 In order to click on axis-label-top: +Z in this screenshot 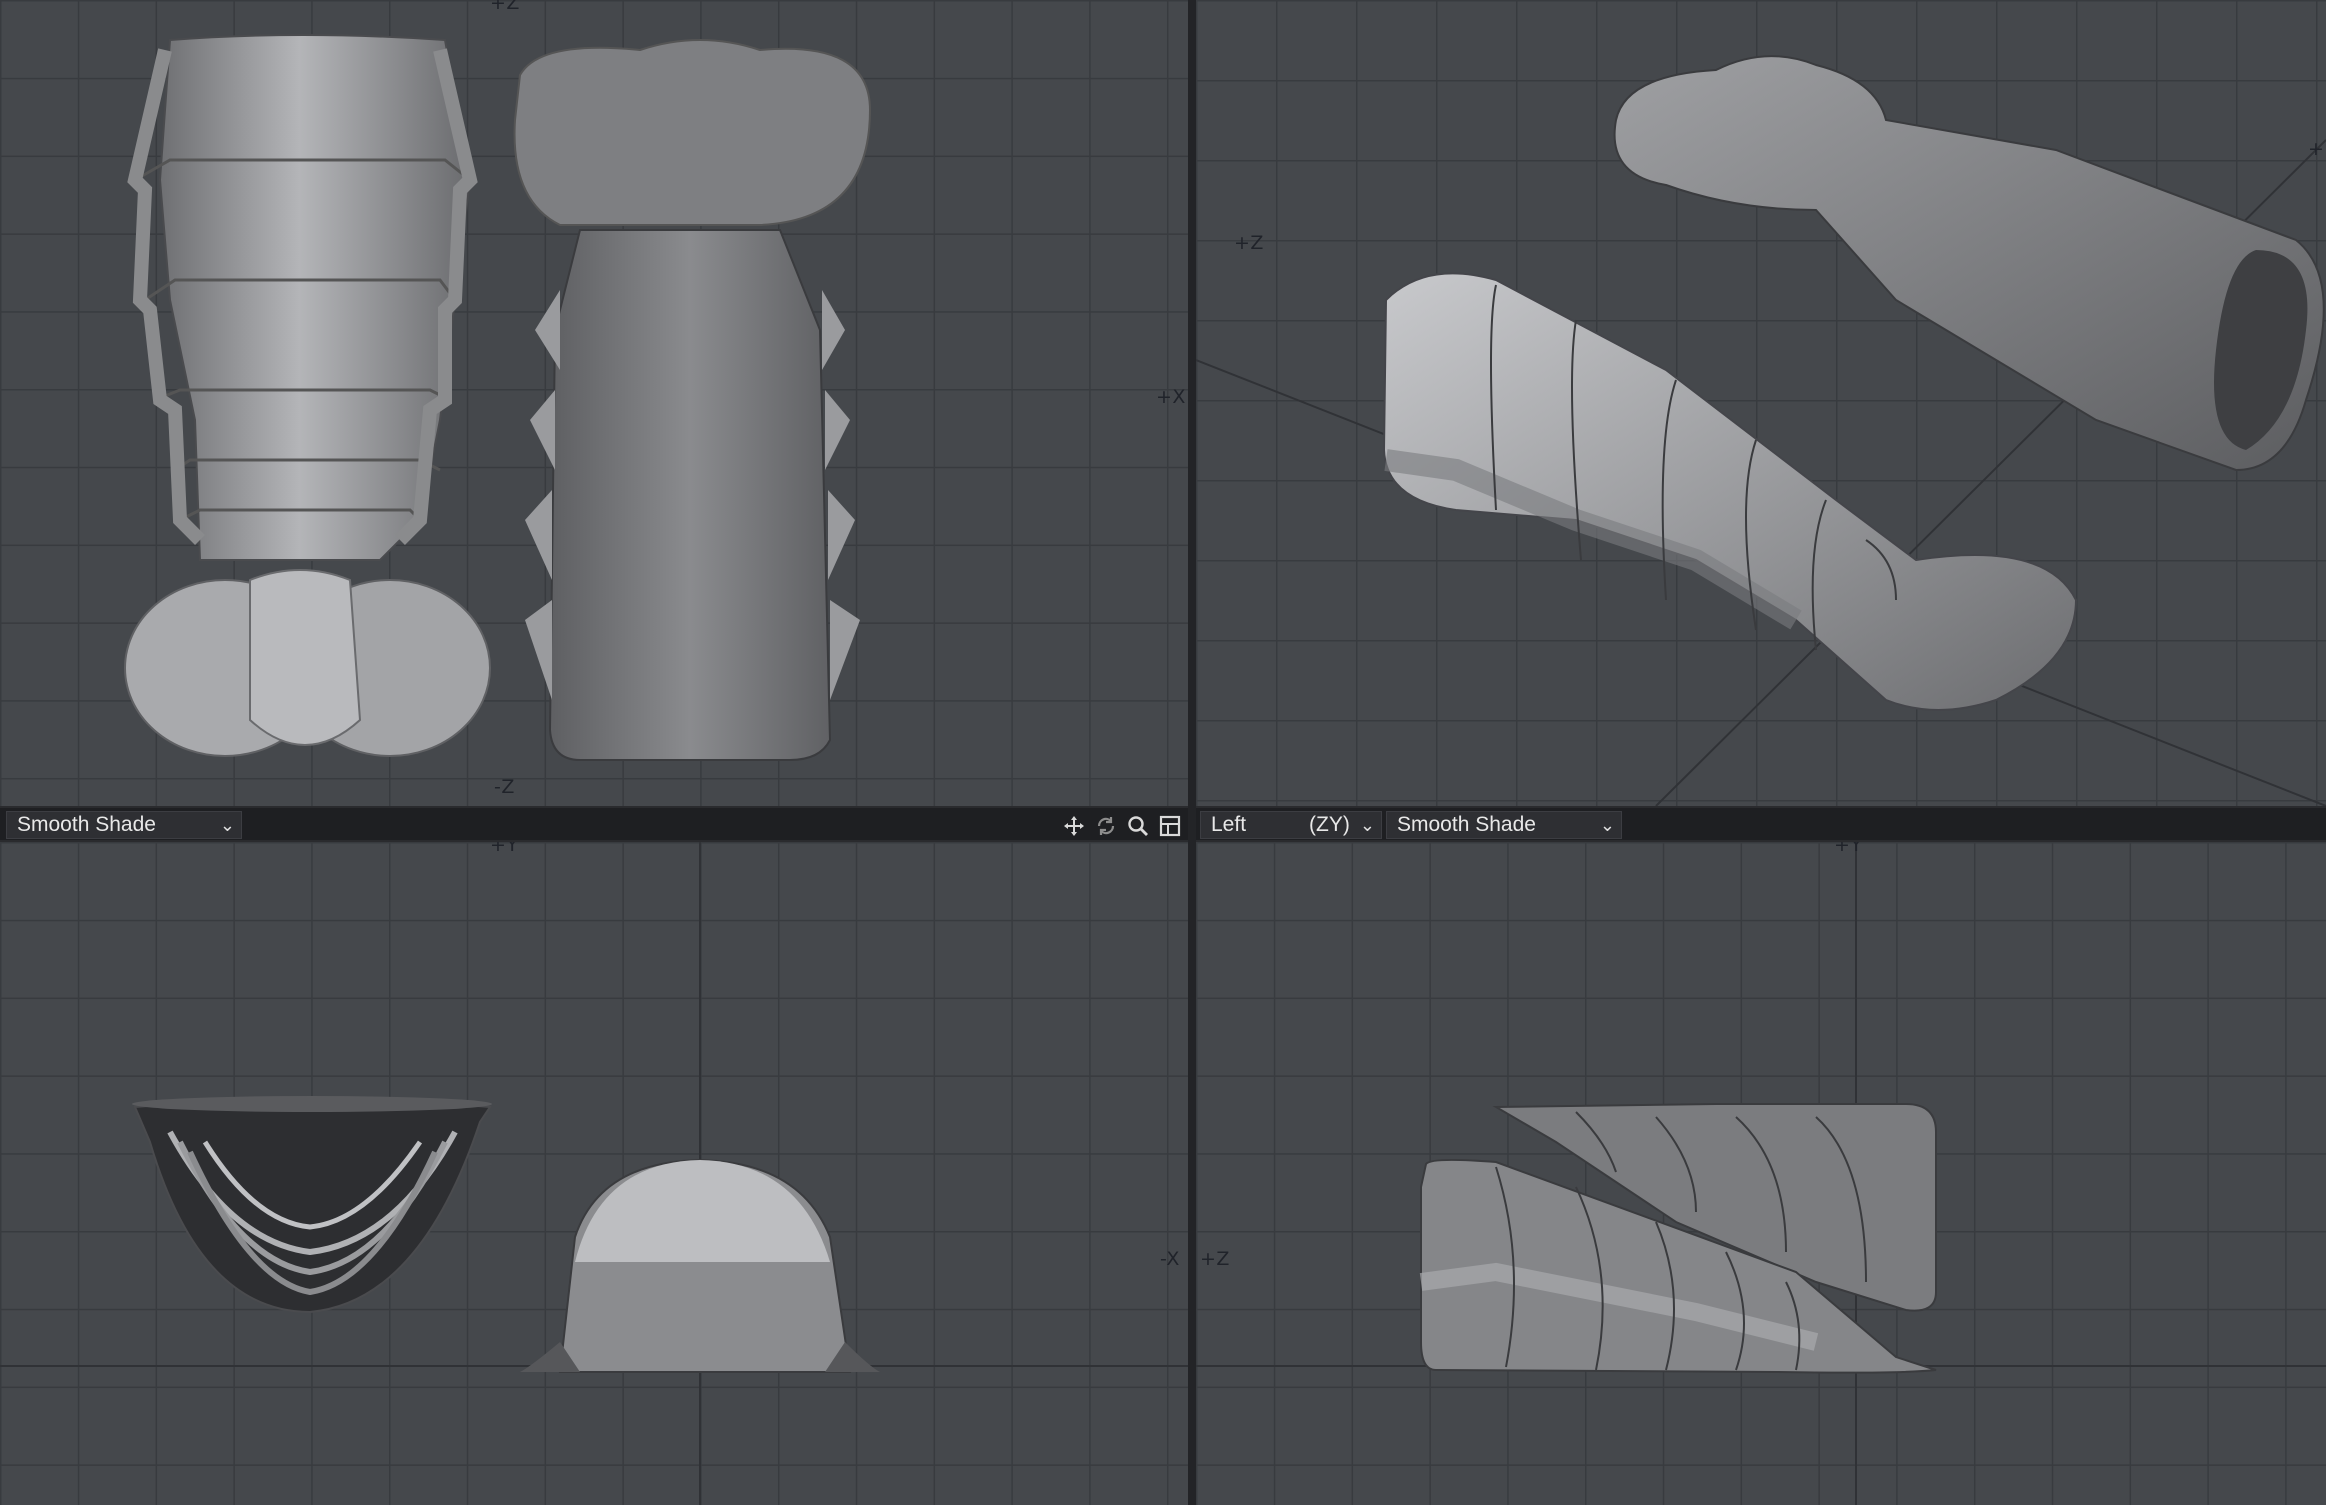, I will do `click(505, 7)`.